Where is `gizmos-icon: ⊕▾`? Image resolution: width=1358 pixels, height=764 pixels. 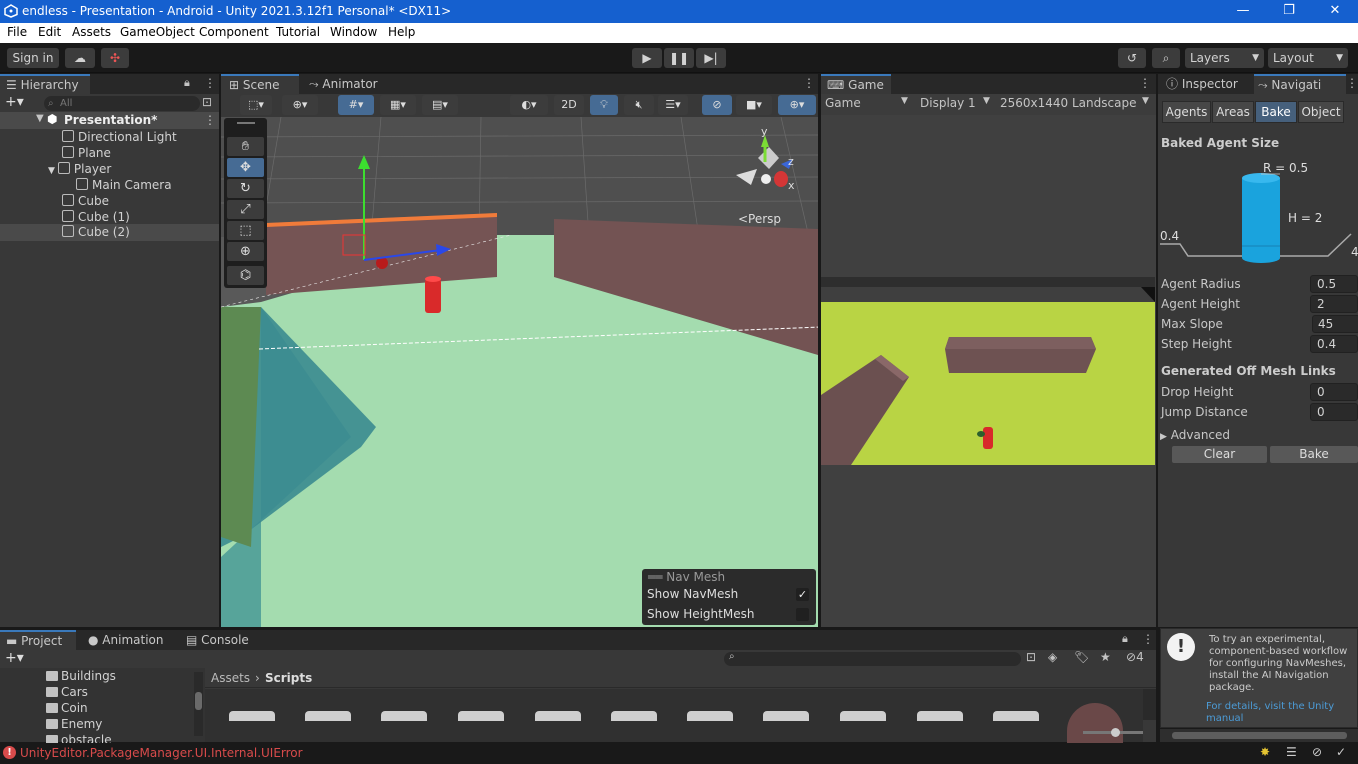 gizmos-icon: ⊕▾ is located at coordinates (797, 105).